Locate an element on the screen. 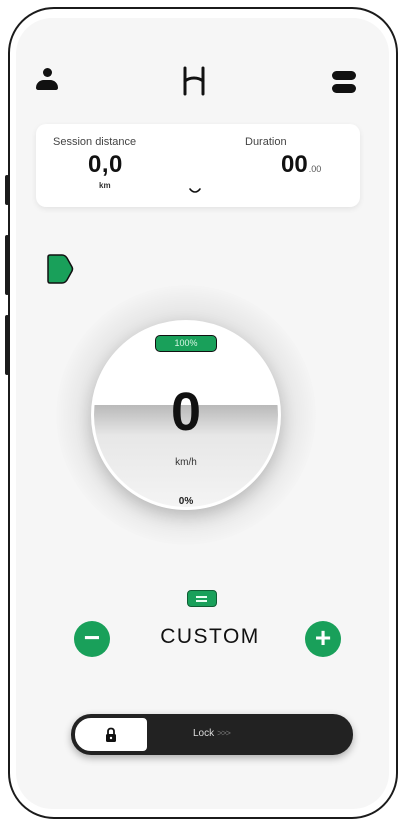  phone-volume-down-button is located at coordinates (7, 345).